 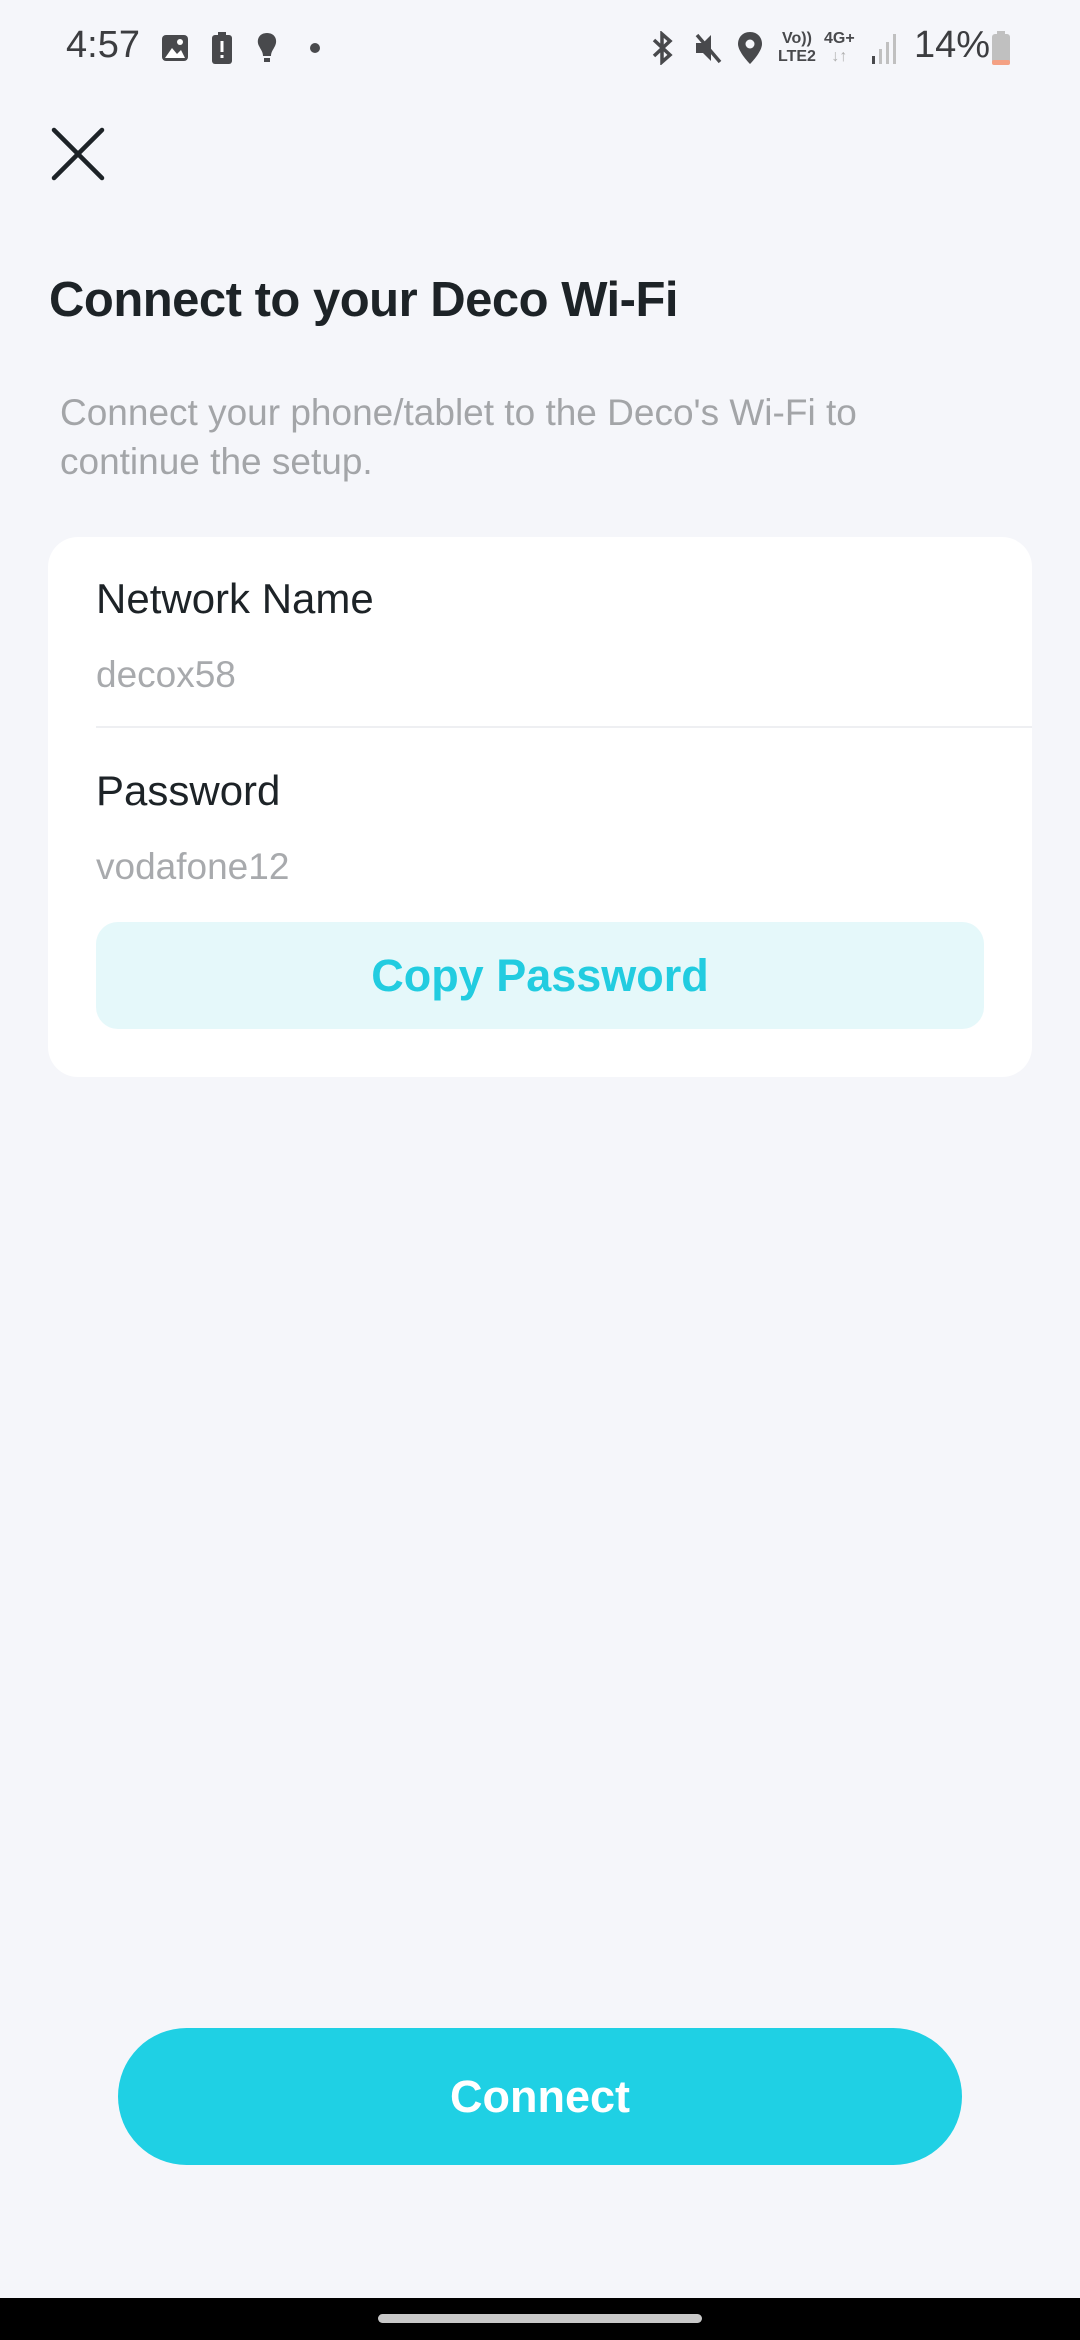 I want to click on data-icon: 4G+ ↓↑, so click(x=839, y=48).